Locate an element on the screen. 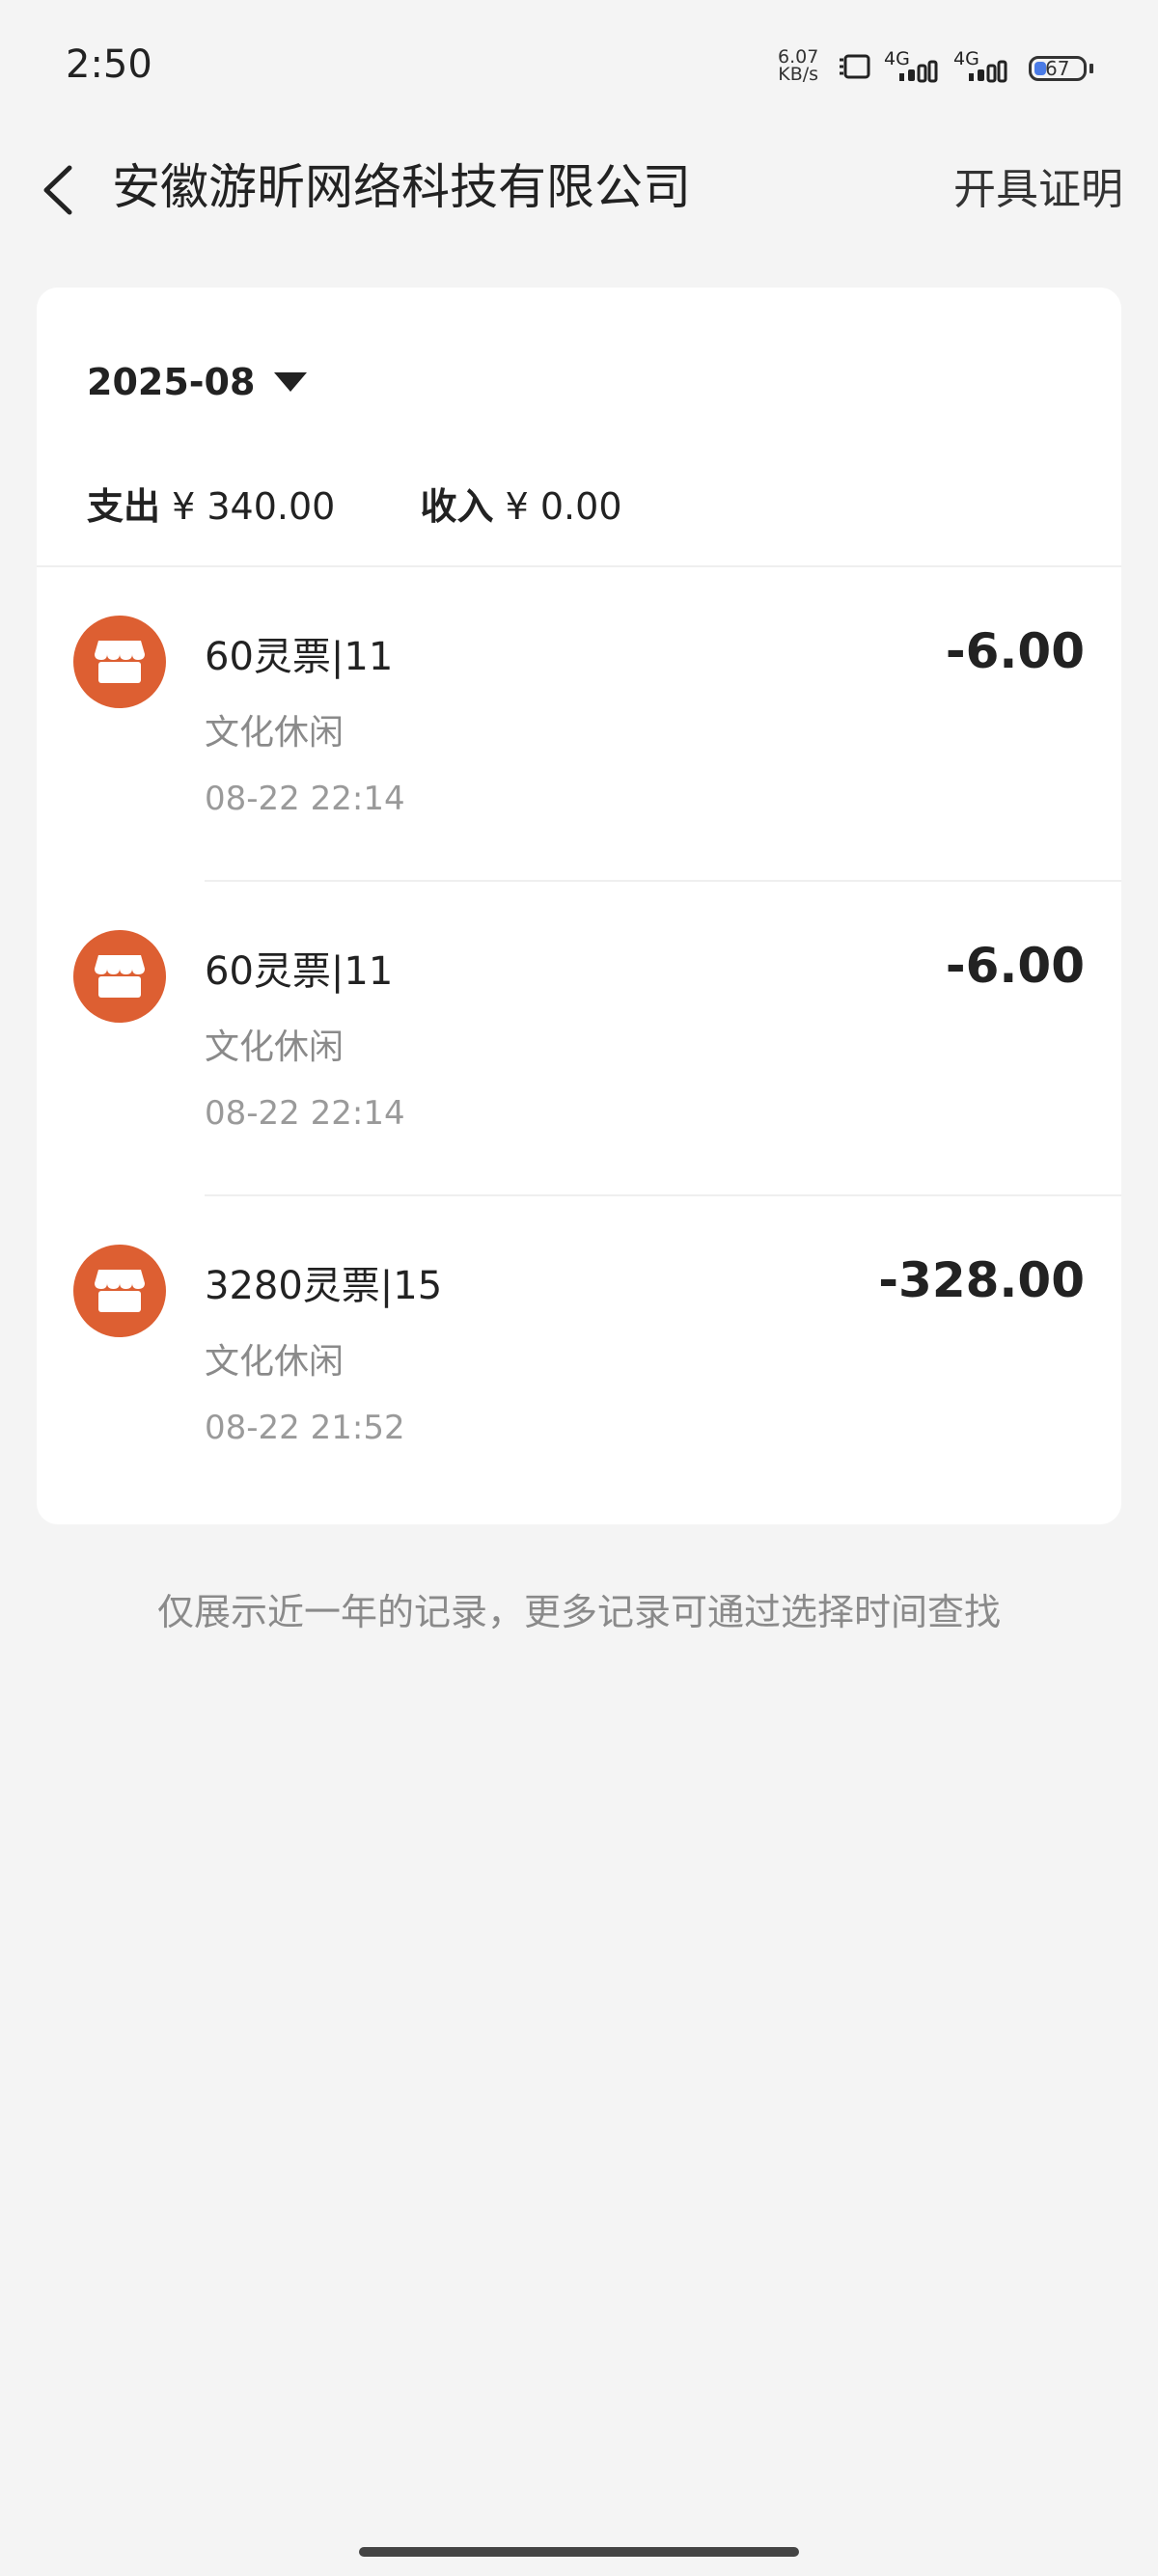  transaction-datetime: 08-22 21:52 is located at coordinates (305, 1428).